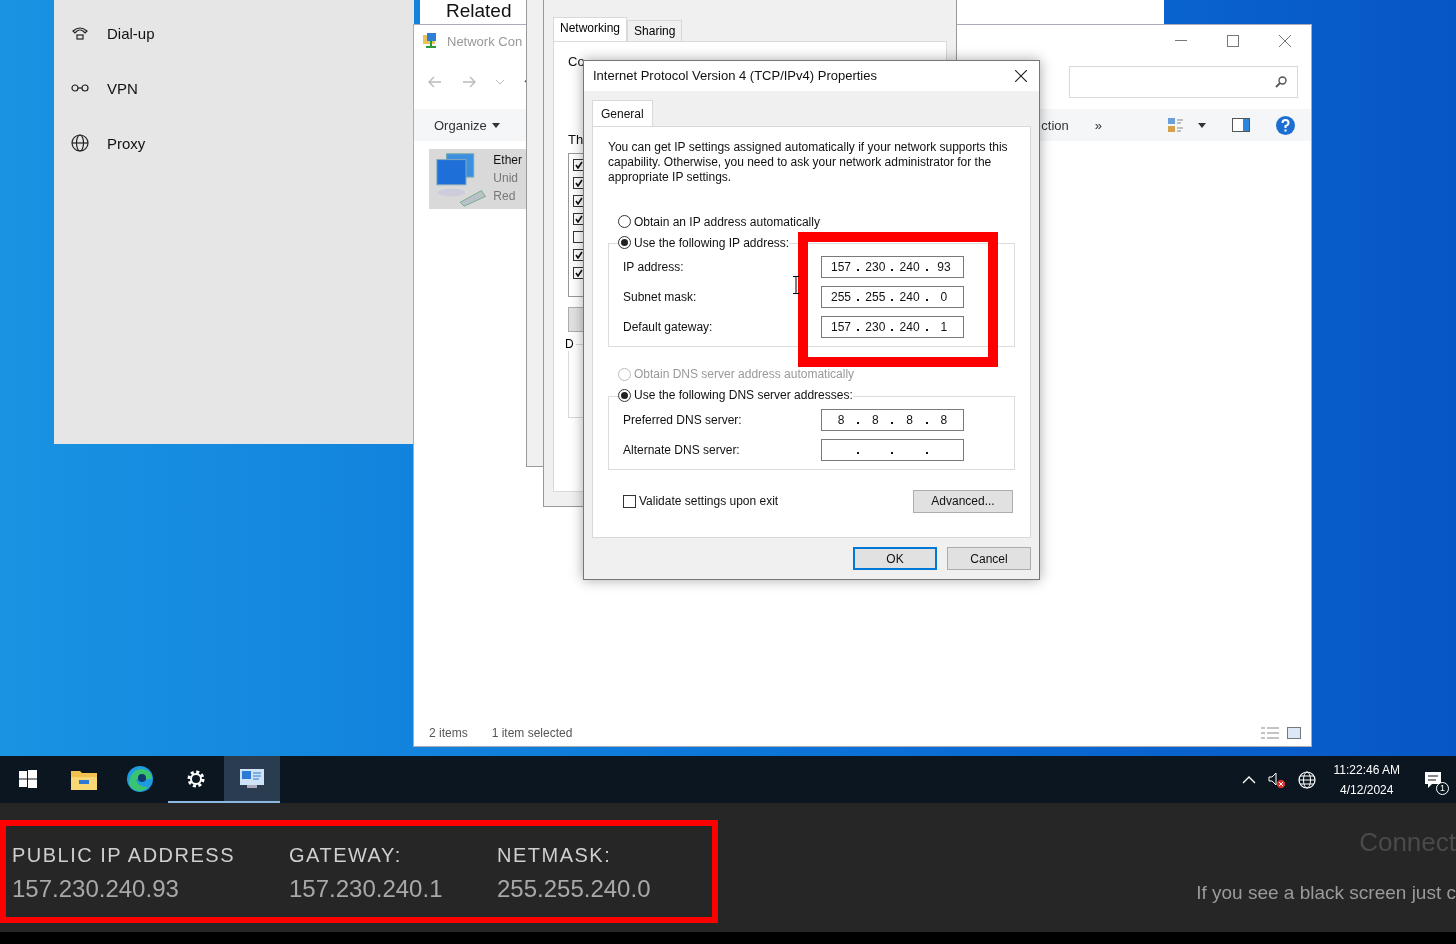 Image resolution: width=1456 pixels, height=944 pixels. What do you see at coordinates (1294, 733) in the screenshot?
I see `tiles-view-icon` at bounding box center [1294, 733].